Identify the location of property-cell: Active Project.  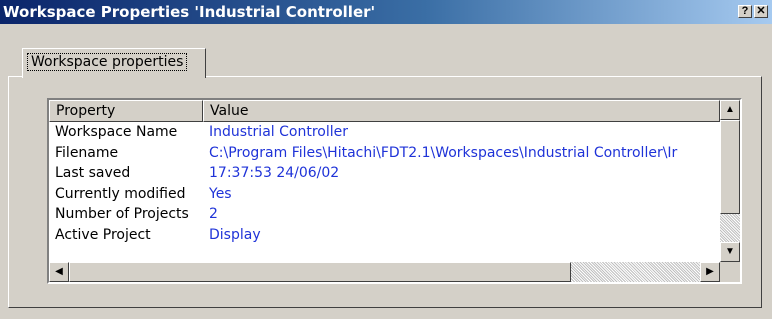
(103, 234).